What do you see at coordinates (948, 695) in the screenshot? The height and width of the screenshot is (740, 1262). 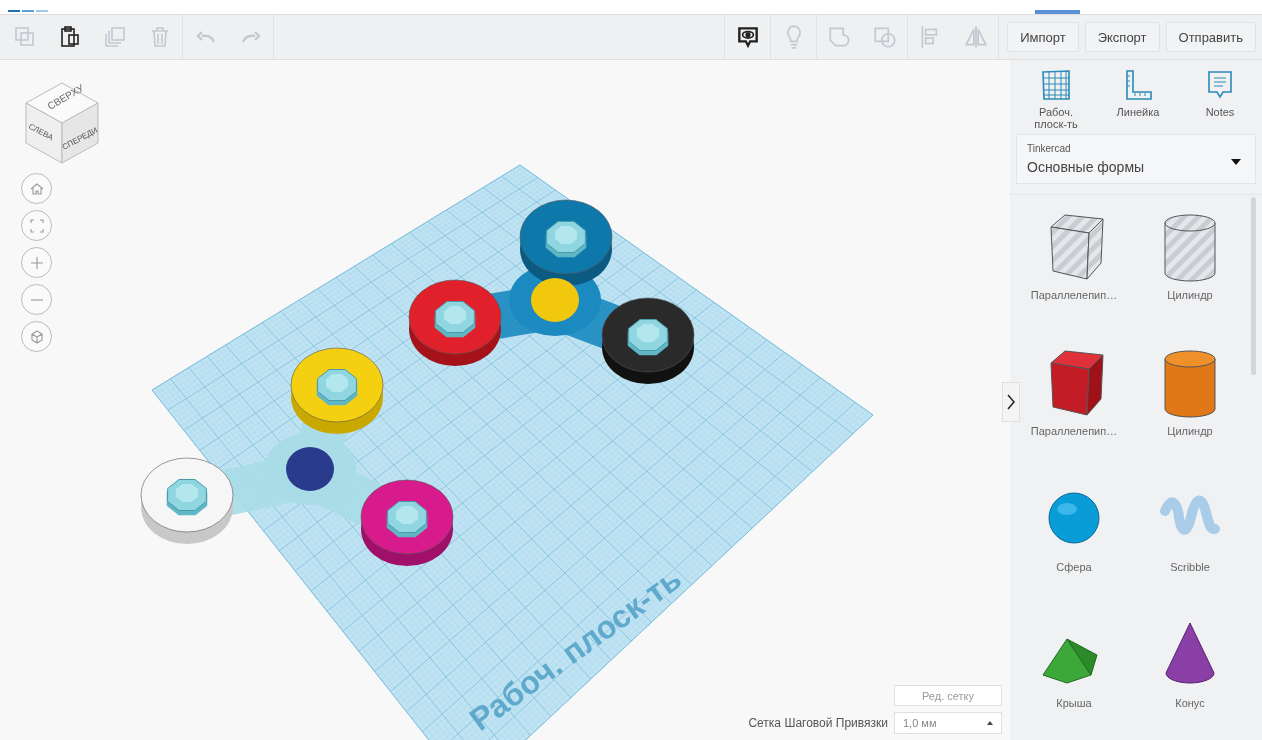 I see `edit-grid-button: Ред. сетку` at bounding box center [948, 695].